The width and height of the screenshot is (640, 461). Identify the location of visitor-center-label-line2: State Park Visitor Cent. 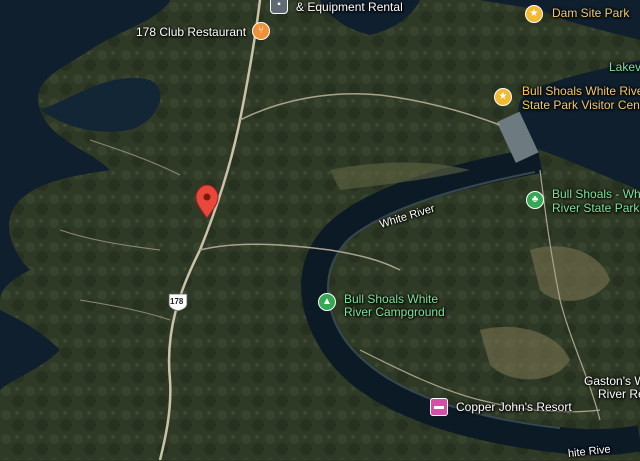
(581, 105).